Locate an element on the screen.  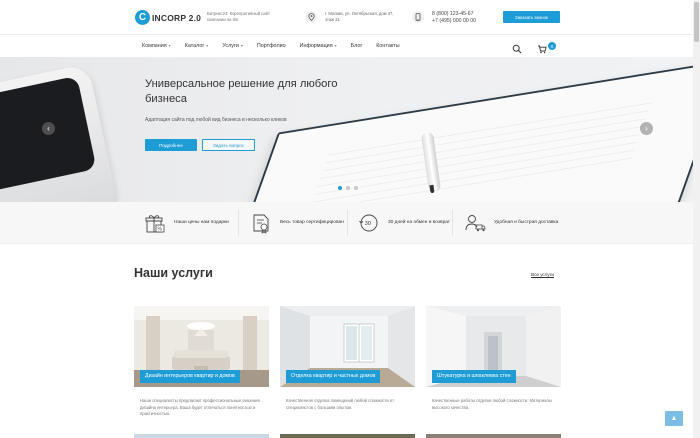
feature-certified: Весь товар сертифицирован is located at coordinates (298, 223).